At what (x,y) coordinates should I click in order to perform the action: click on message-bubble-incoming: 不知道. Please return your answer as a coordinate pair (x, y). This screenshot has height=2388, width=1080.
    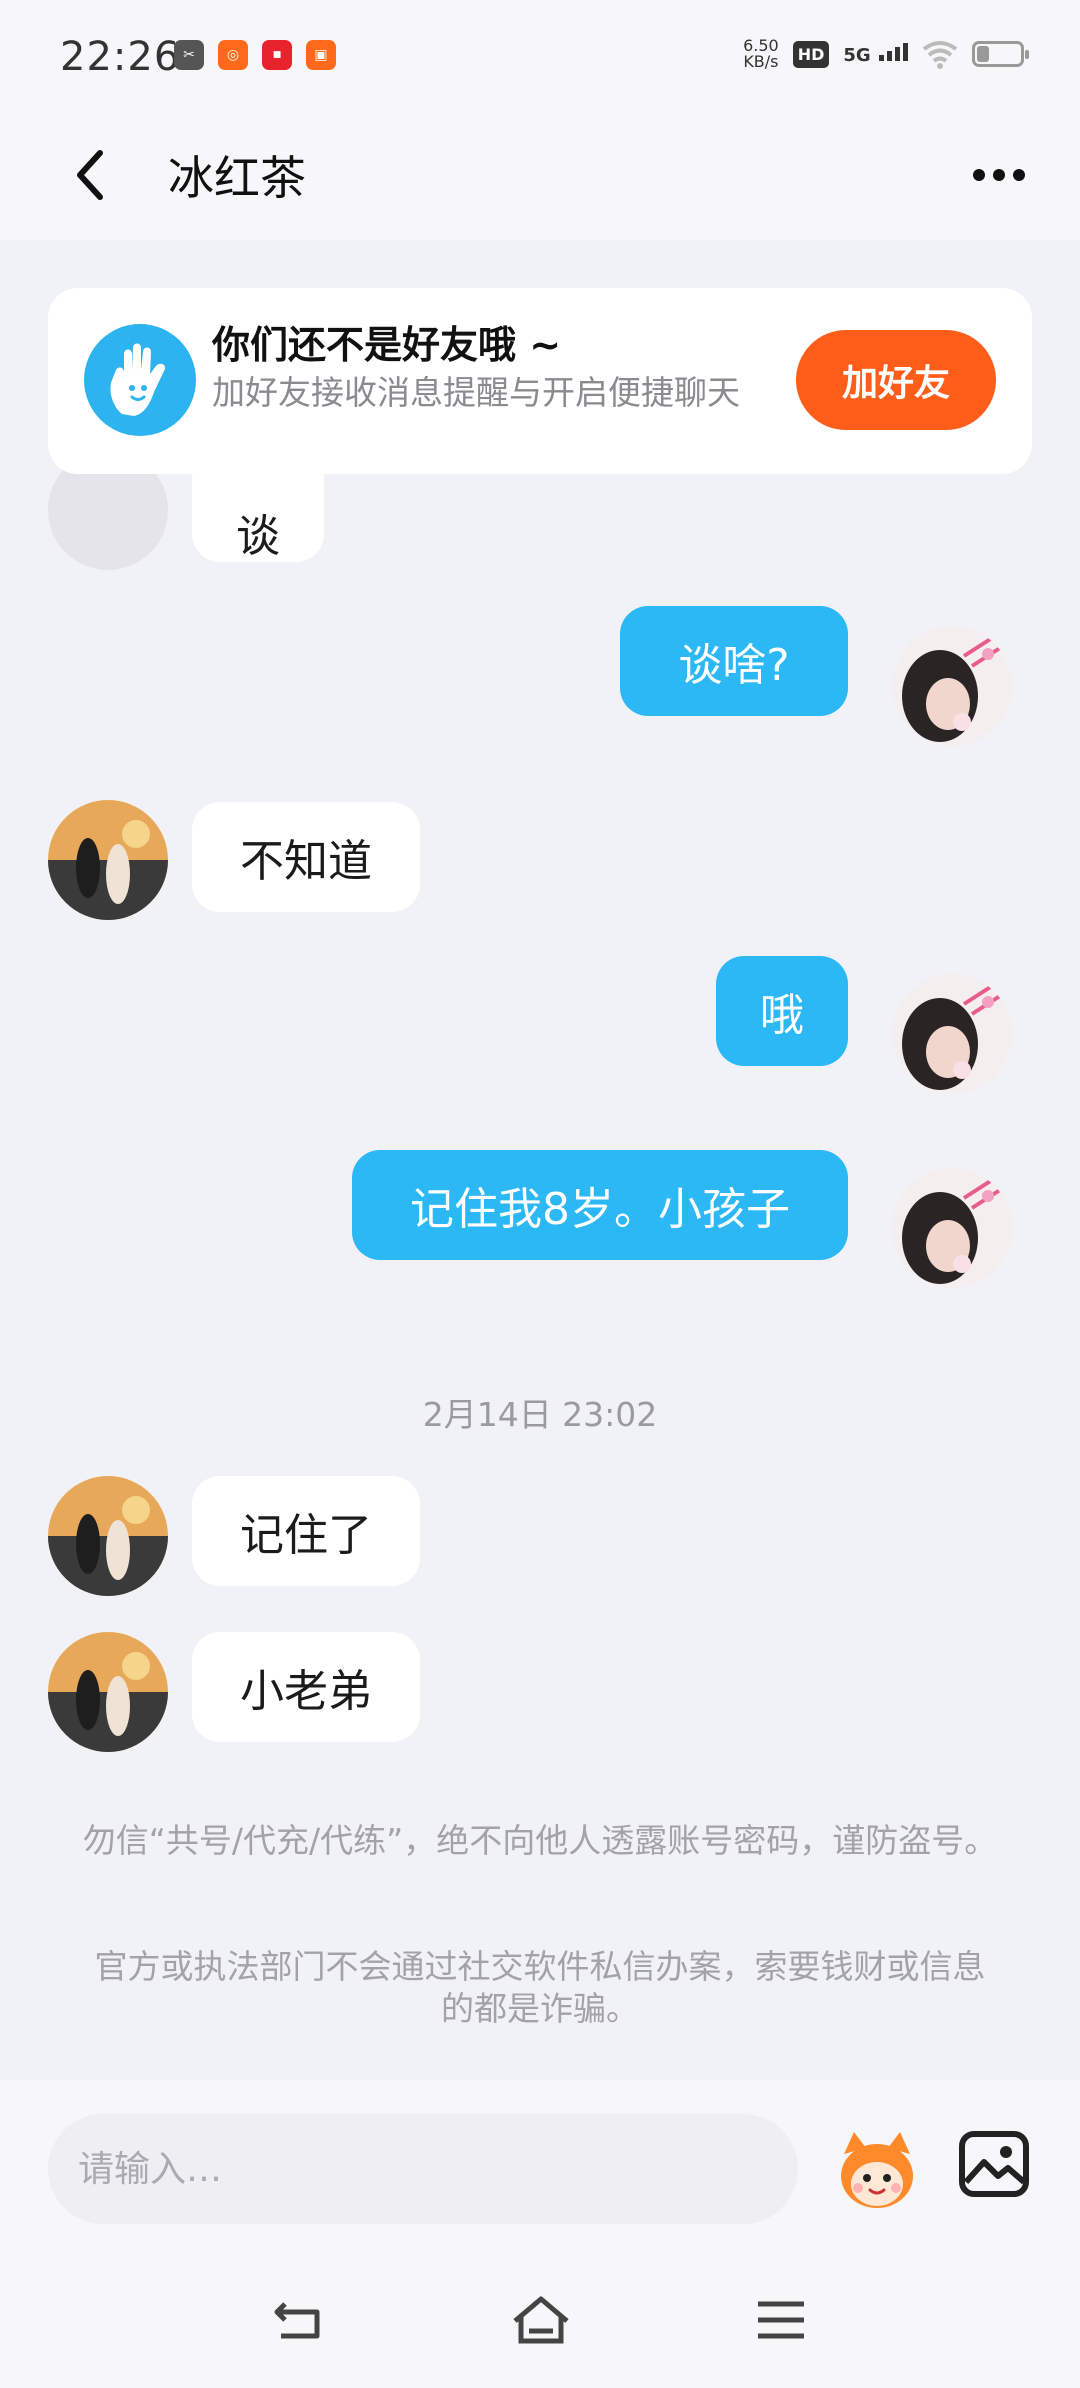
    Looking at the image, I should click on (306, 857).